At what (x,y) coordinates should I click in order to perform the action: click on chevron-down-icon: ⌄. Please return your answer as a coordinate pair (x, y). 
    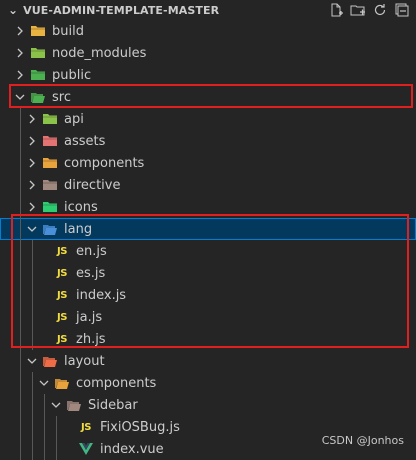
    Looking at the image, I should click on (13, 10).